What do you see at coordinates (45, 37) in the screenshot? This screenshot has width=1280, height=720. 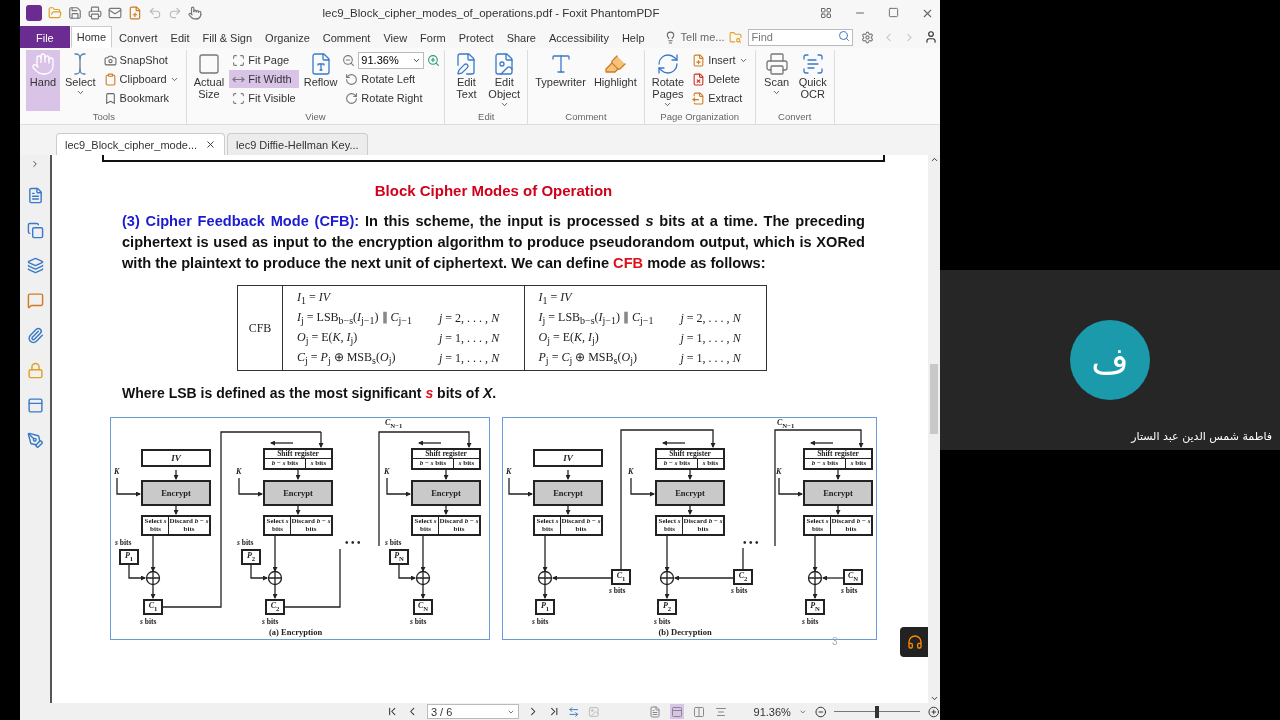 I see `menu-tab: File` at bounding box center [45, 37].